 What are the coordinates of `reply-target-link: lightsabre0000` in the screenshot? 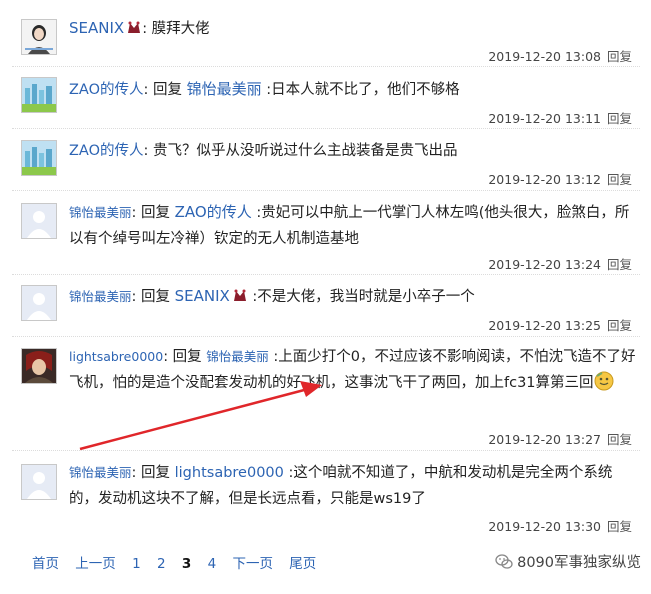 It's located at (229, 473).